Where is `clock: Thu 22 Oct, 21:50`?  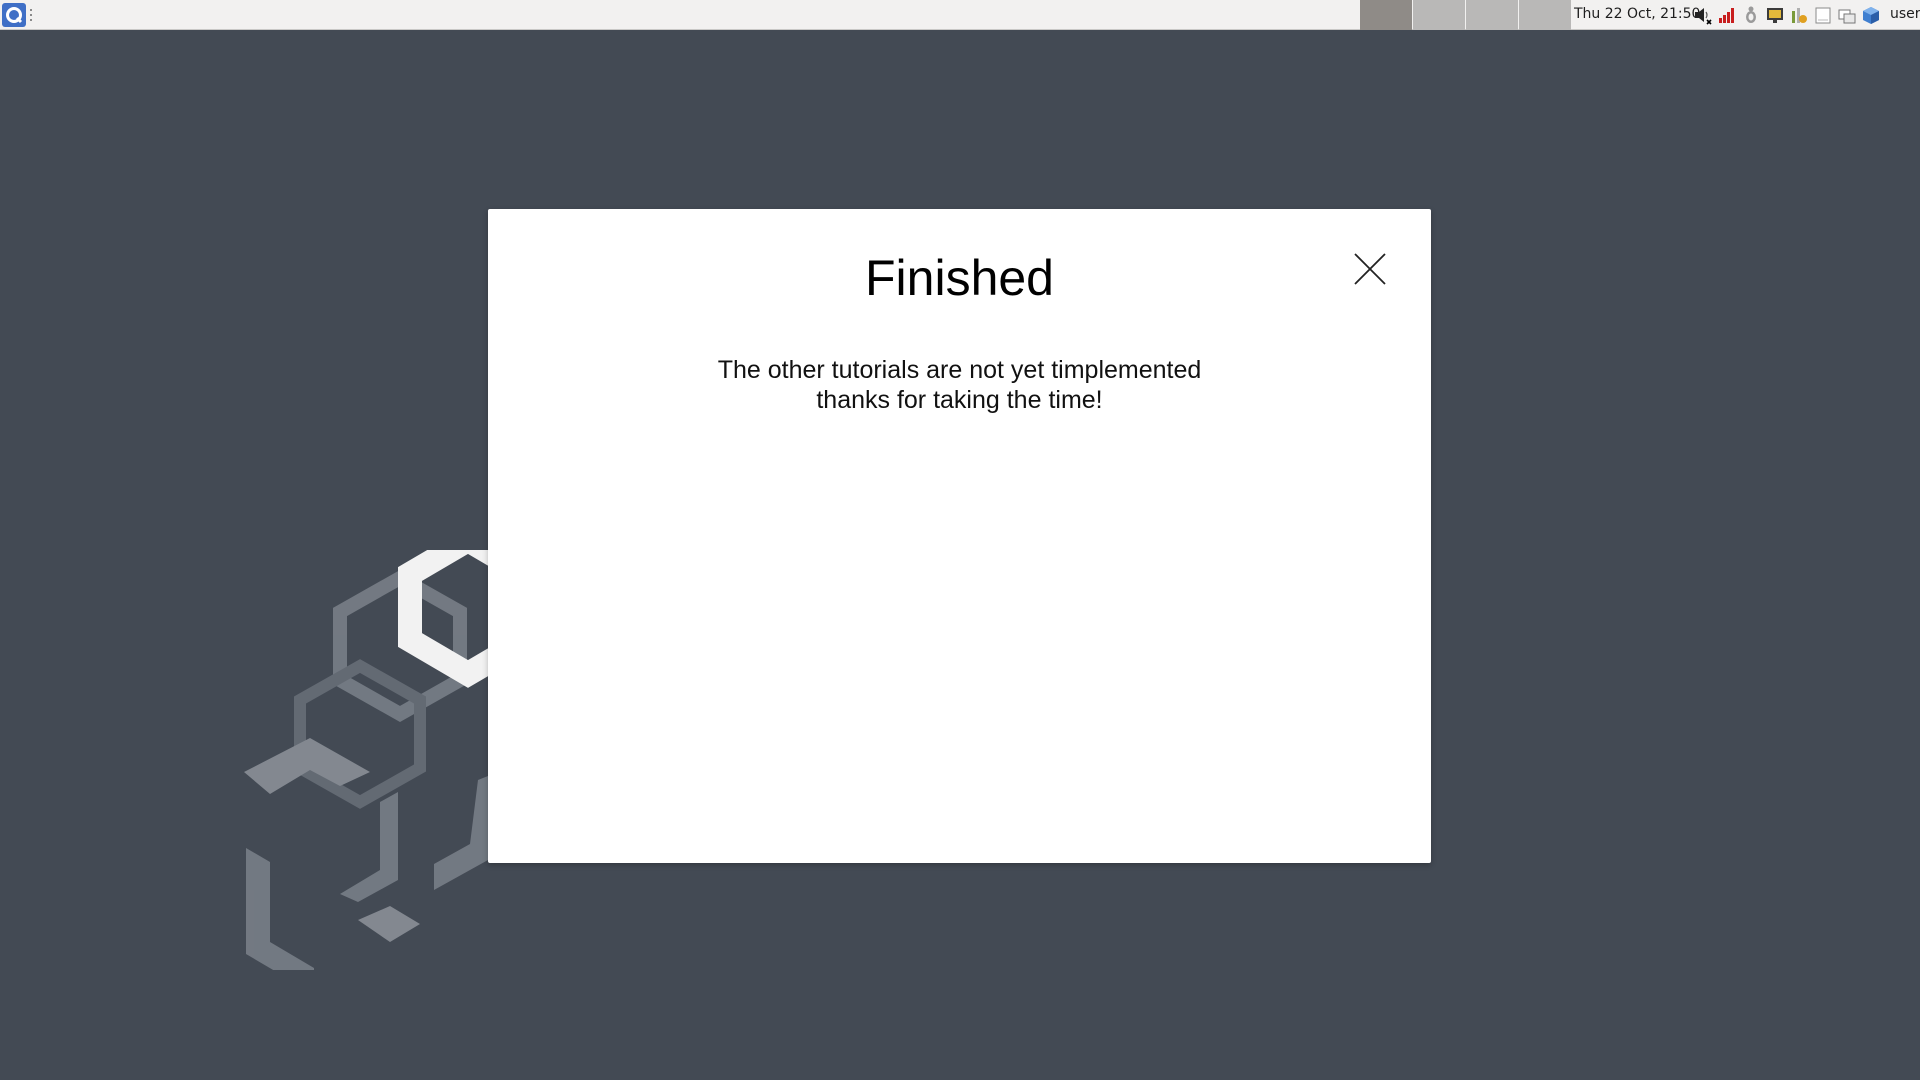 clock: Thu 22 Oct, 21:50 is located at coordinates (1637, 15).